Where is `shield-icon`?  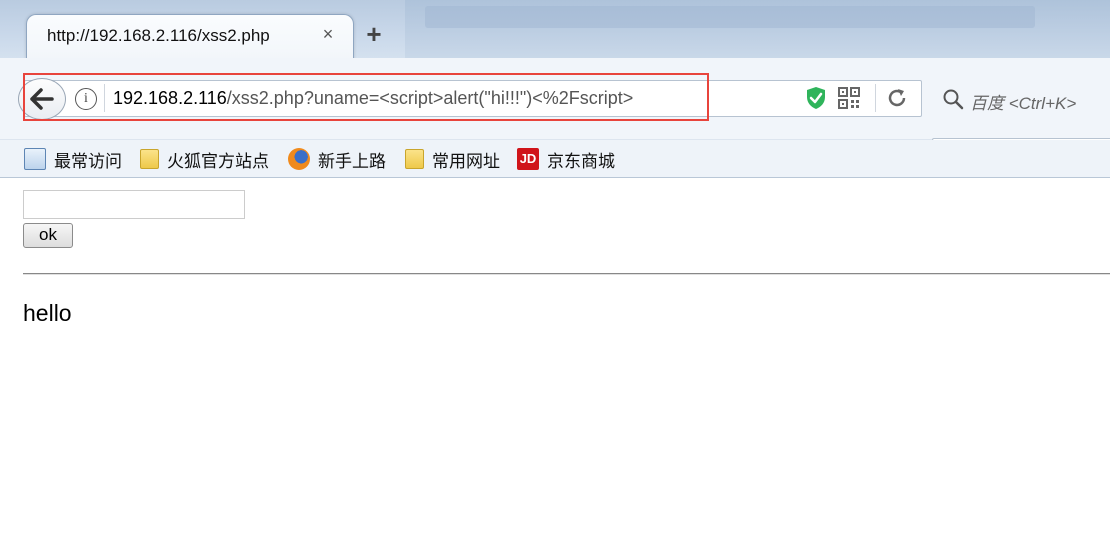
shield-icon is located at coordinates (816, 98).